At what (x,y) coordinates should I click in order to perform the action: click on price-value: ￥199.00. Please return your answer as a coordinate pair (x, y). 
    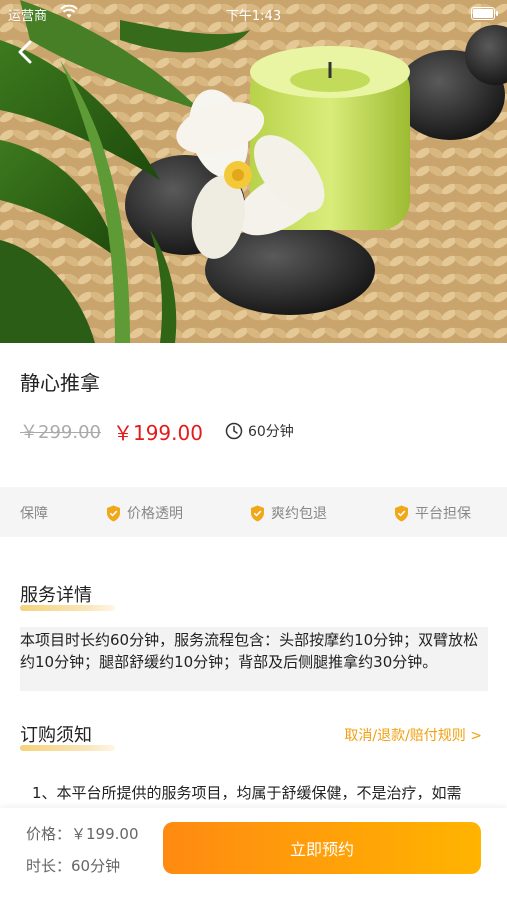
    Looking at the image, I should click on (105, 834).